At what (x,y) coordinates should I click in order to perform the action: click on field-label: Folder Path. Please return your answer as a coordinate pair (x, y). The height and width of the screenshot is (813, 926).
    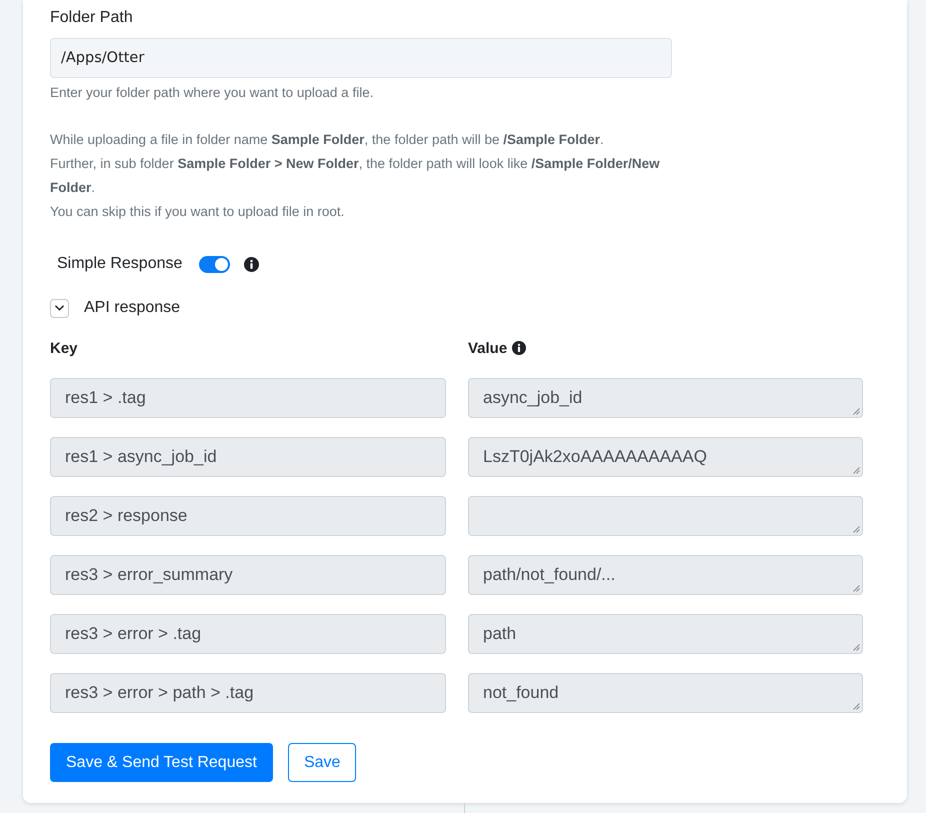
    Looking at the image, I should click on (92, 18).